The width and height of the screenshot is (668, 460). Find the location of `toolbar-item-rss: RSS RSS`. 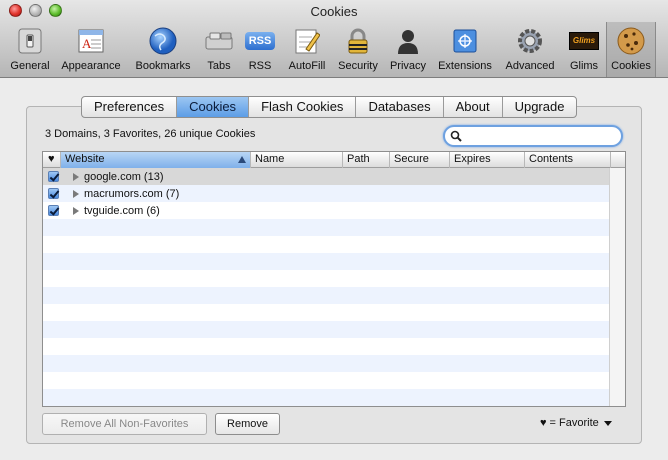

toolbar-item-rss: RSS RSS is located at coordinates (260, 51).